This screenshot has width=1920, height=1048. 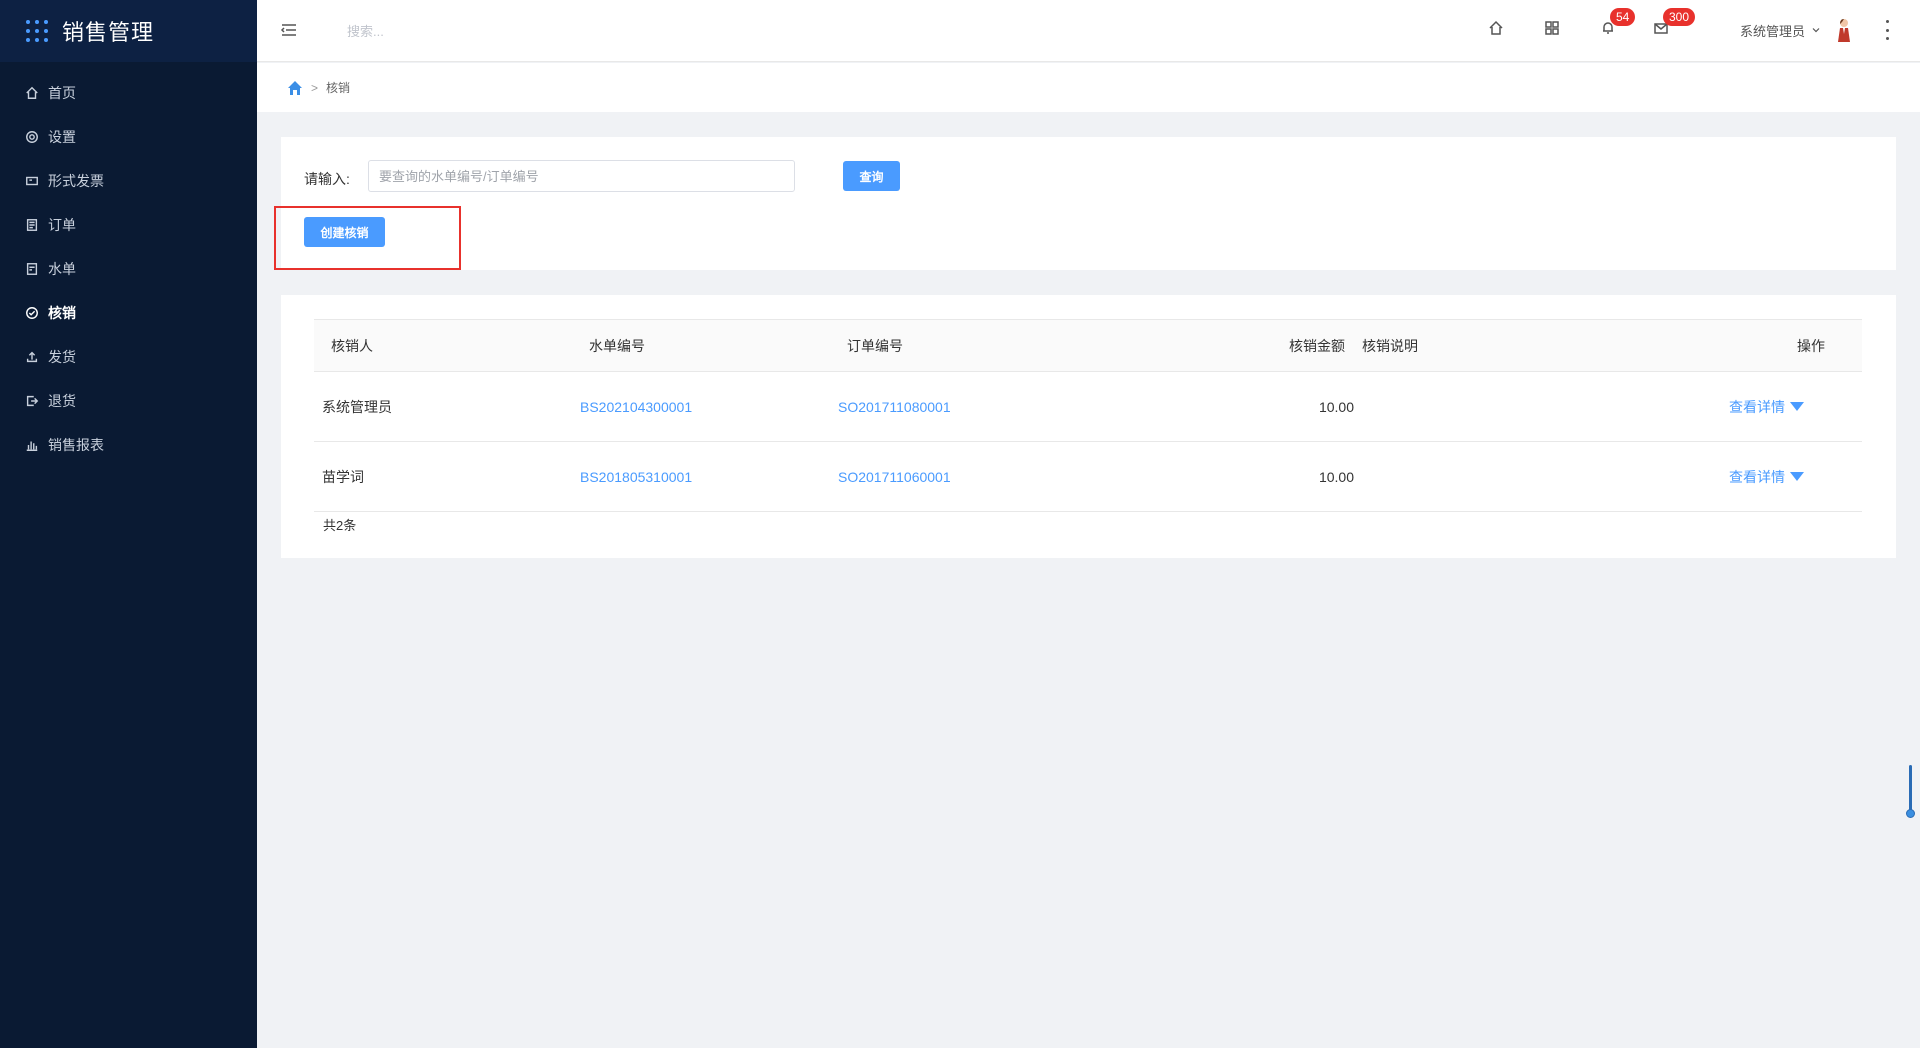 What do you see at coordinates (352, 345) in the screenshot?
I see `column-header-person: 核销人` at bounding box center [352, 345].